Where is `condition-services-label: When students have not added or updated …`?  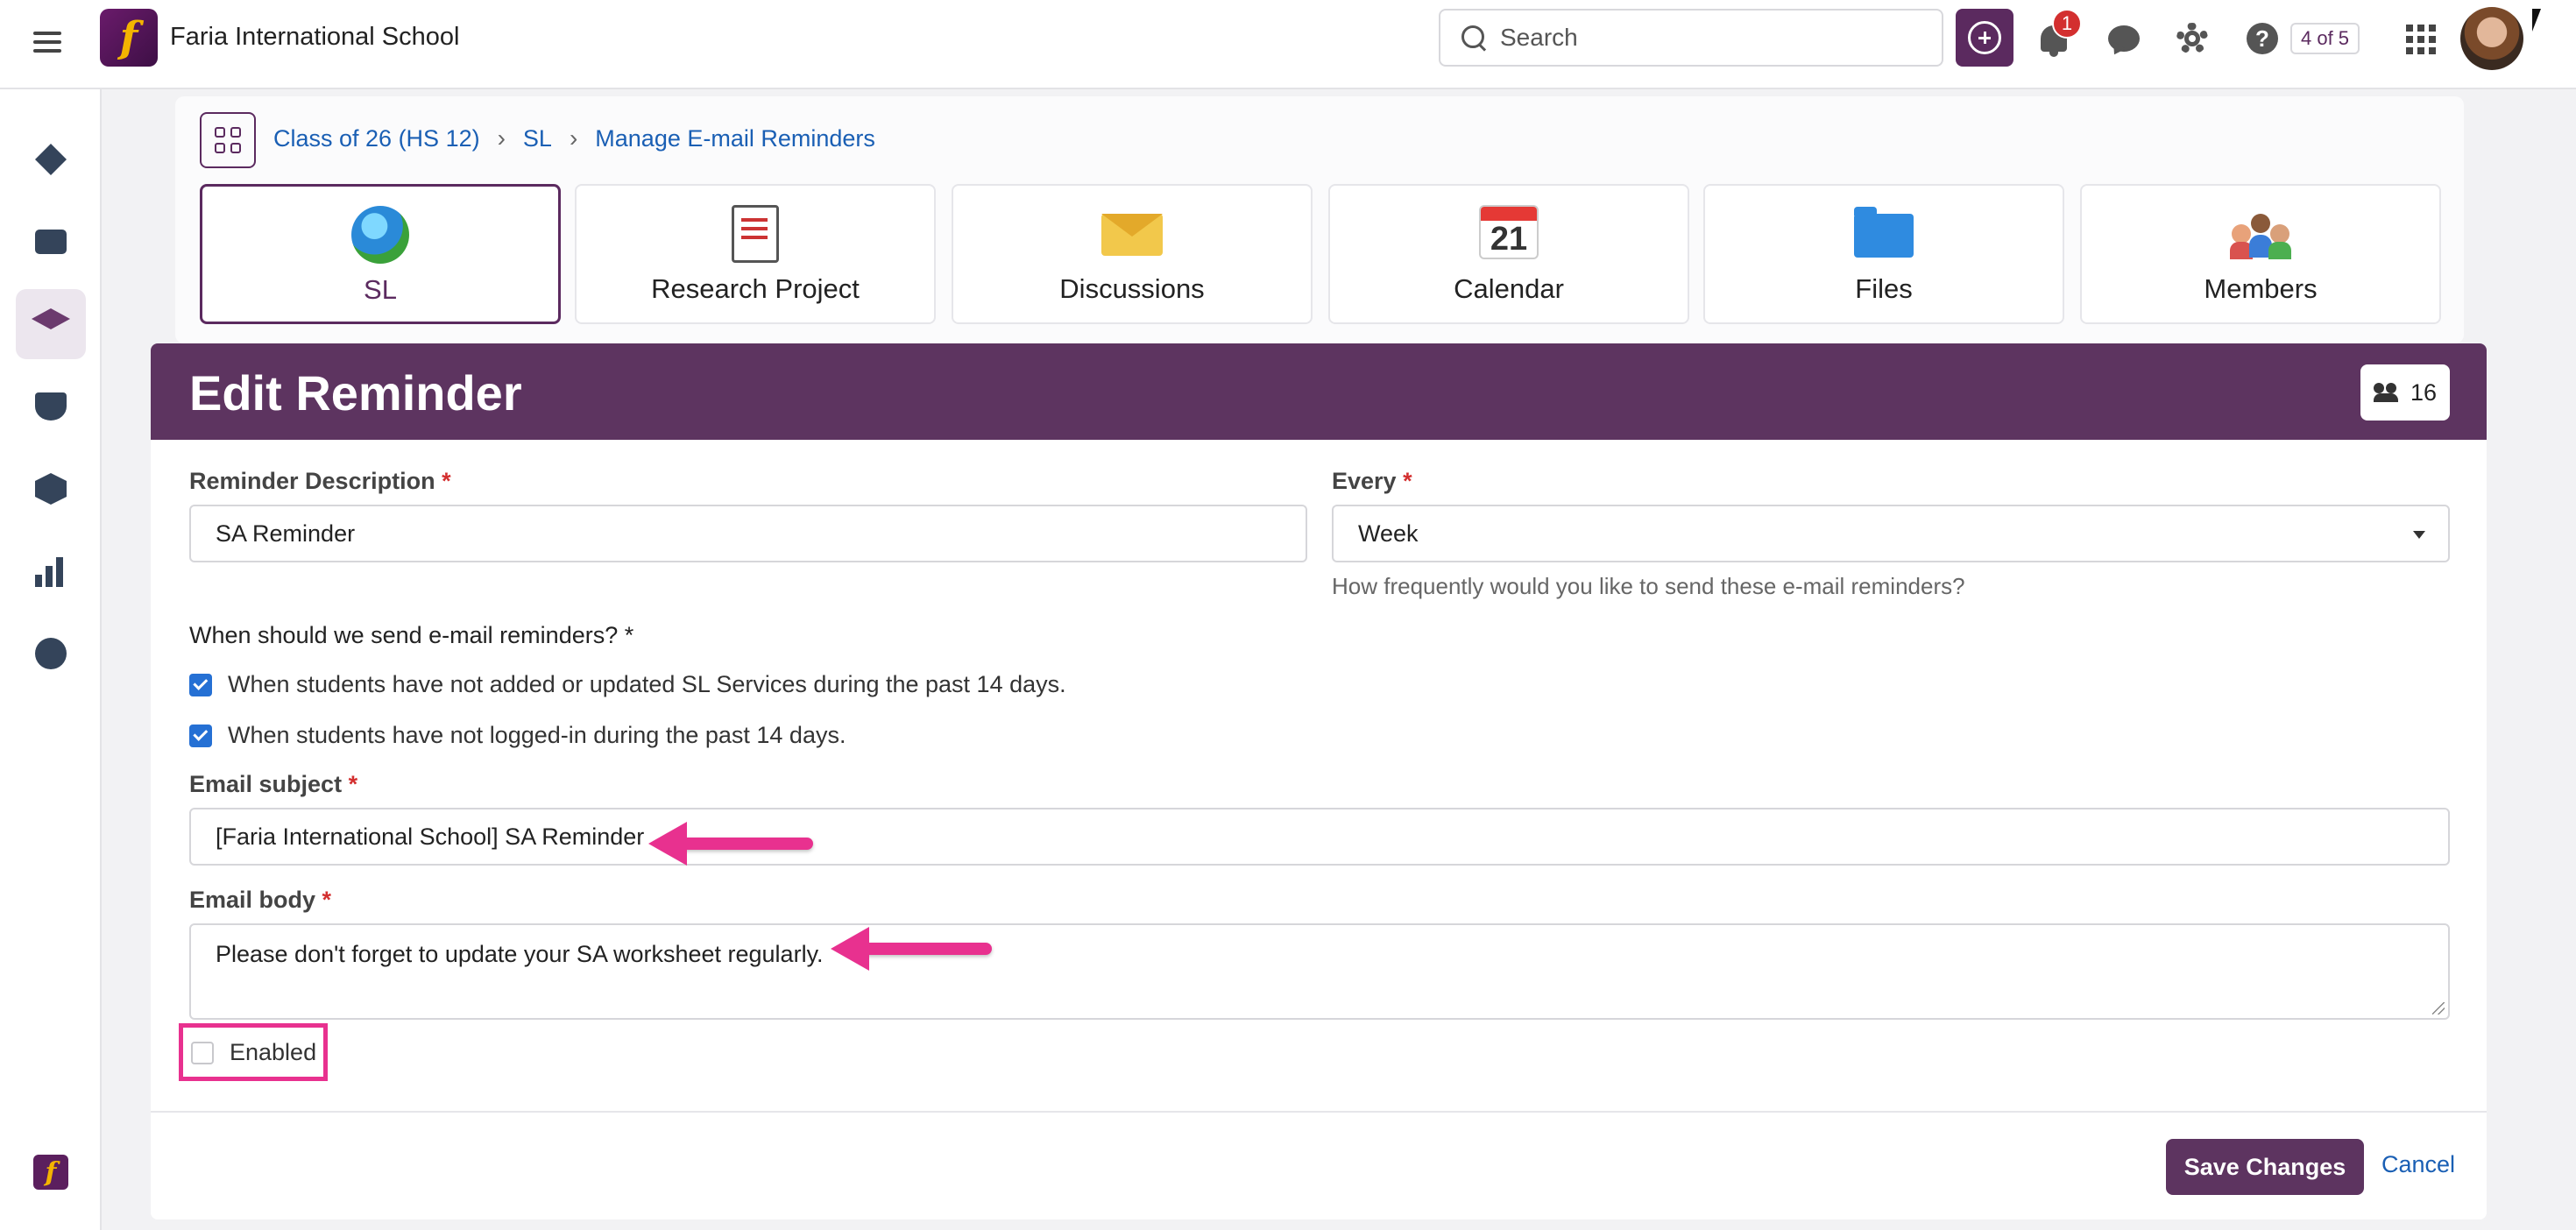
condition-services-label: When students have not added or updated … is located at coordinates (647, 684).